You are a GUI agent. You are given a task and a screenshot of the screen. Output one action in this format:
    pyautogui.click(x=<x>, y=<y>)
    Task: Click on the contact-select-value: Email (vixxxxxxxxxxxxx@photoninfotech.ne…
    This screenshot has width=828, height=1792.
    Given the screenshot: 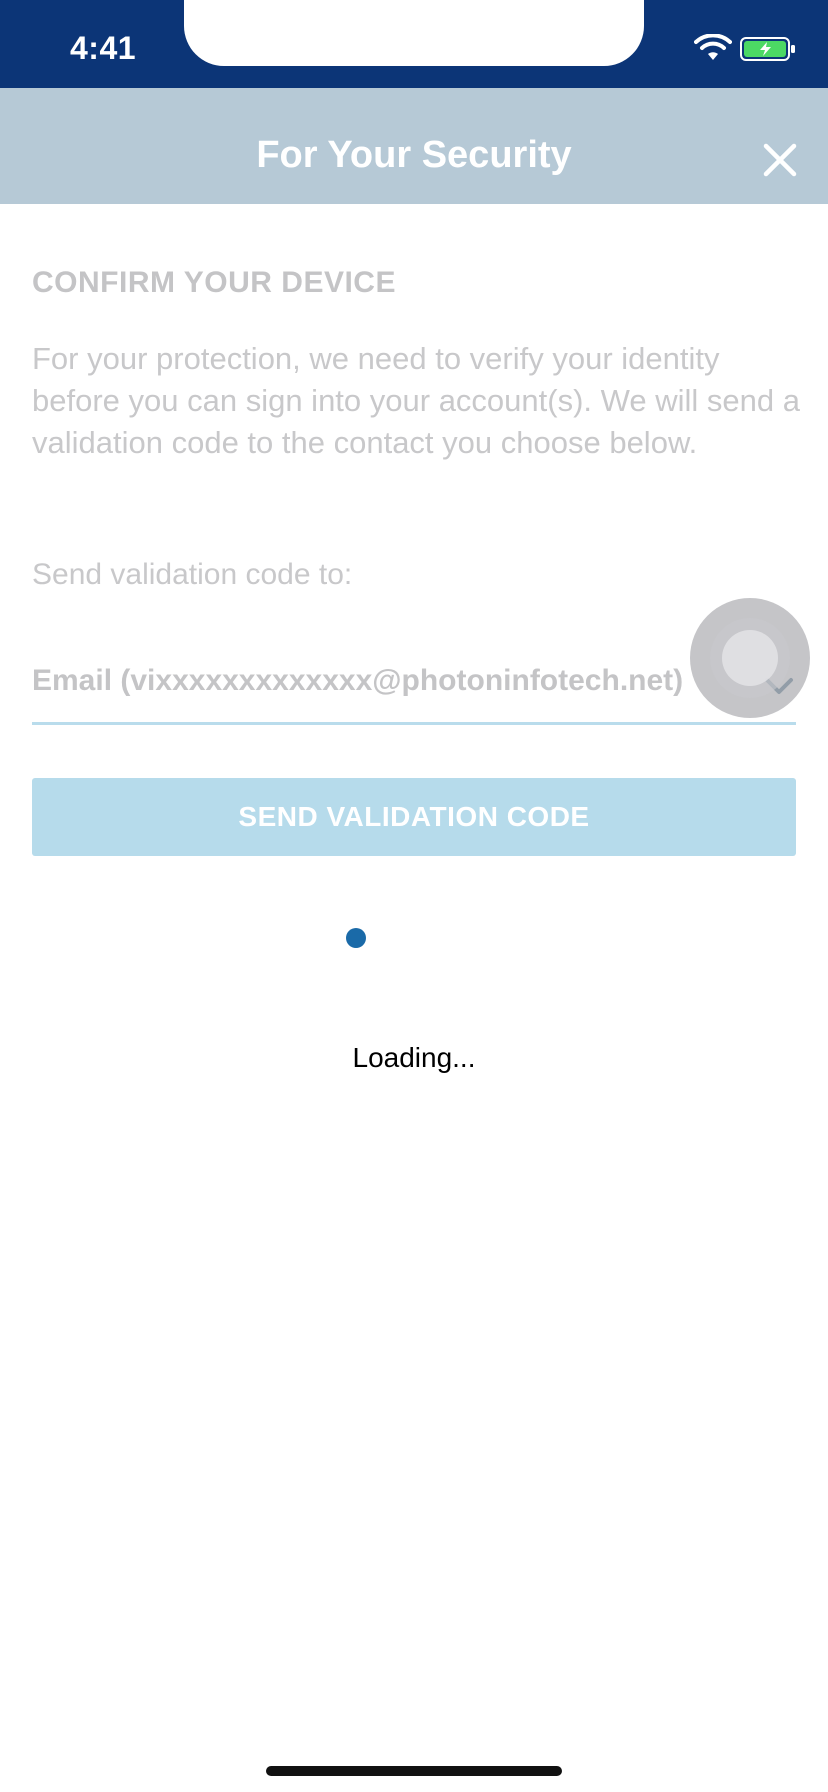 What is the action you would take?
    pyautogui.click(x=358, y=680)
    